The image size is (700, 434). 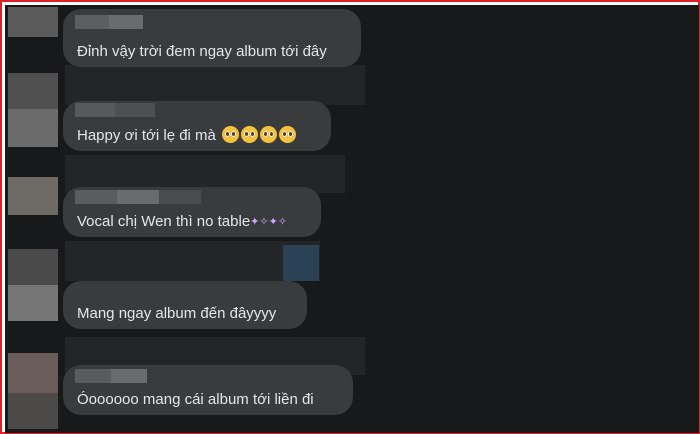 I want to click on comment-text: Óoooooo mang cái album tới liền đi, so click(x=195, y=399).